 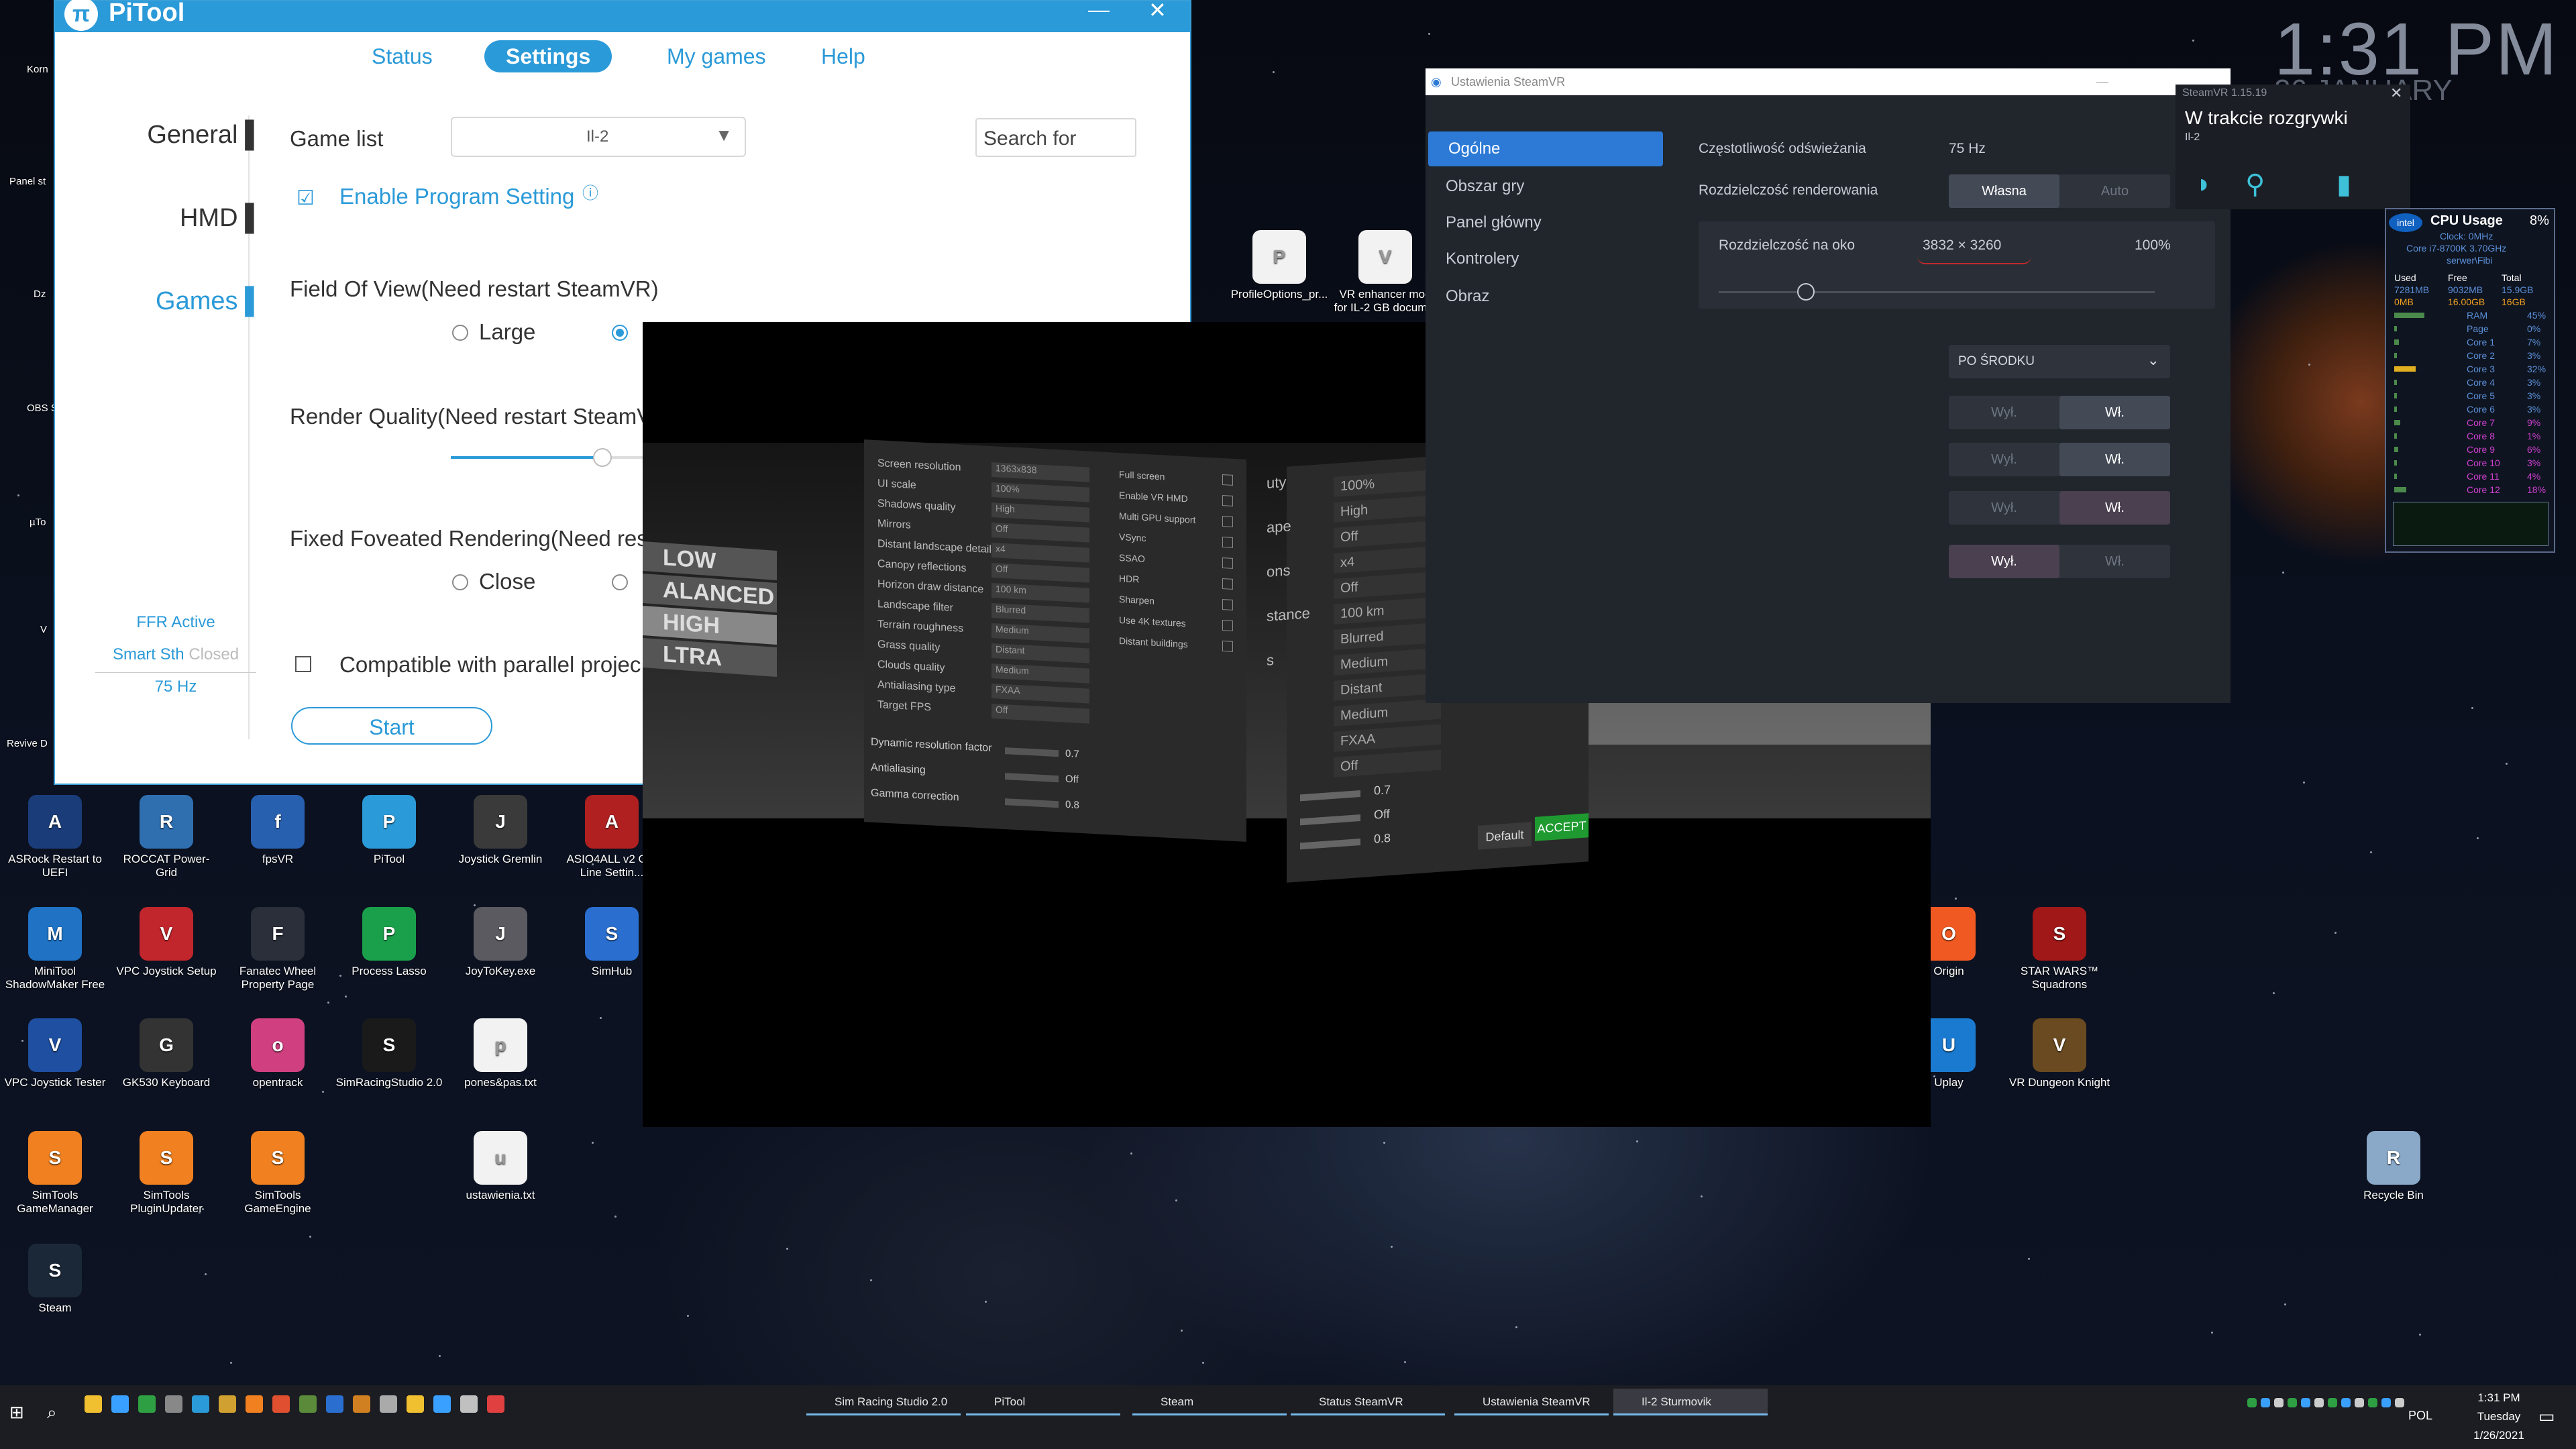 What do you see at coordinates (389, 942) in the screenshot?
I see `desktop-icon: P Process Lasso` at bounding box center [389, 942].